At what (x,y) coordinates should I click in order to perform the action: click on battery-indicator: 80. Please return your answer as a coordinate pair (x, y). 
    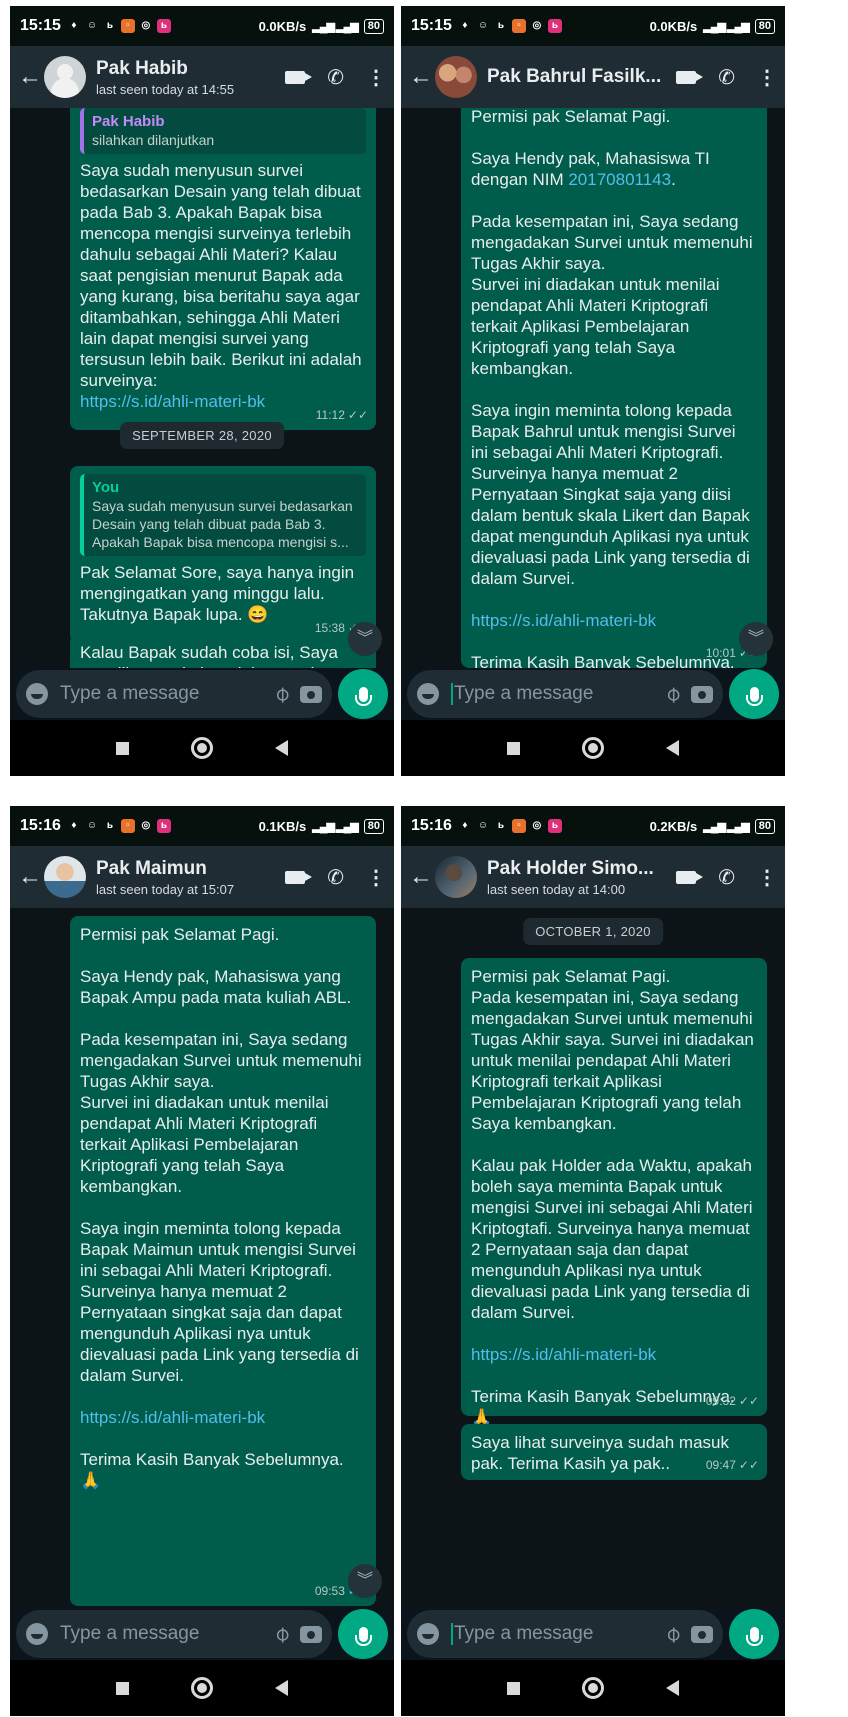
    Looking at the image, I should click on (373, 26).